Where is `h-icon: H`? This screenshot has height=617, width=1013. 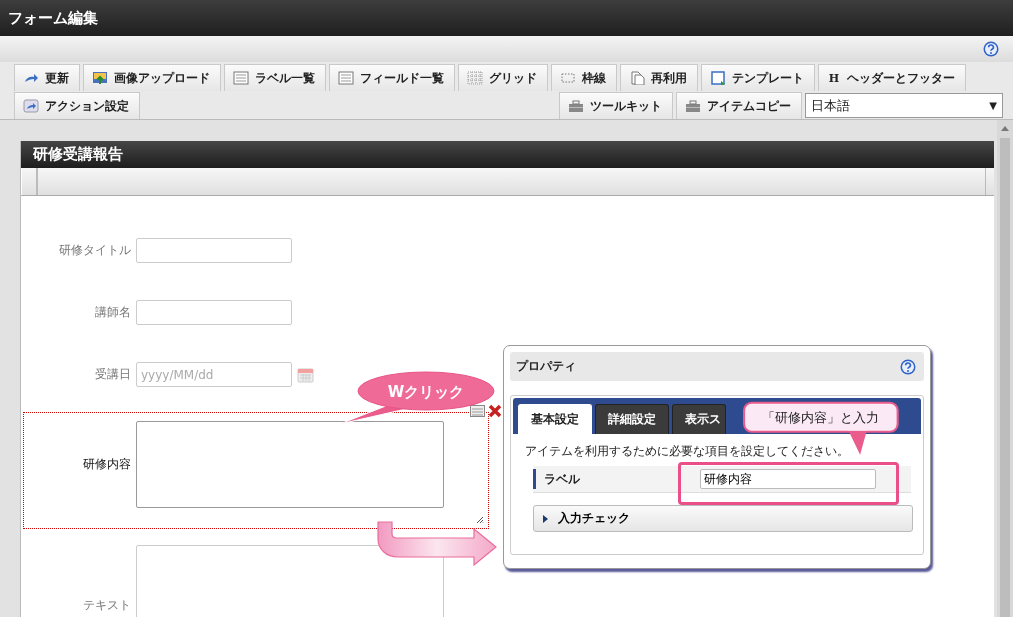 h-icon: H is located at coordinates (834, 78).